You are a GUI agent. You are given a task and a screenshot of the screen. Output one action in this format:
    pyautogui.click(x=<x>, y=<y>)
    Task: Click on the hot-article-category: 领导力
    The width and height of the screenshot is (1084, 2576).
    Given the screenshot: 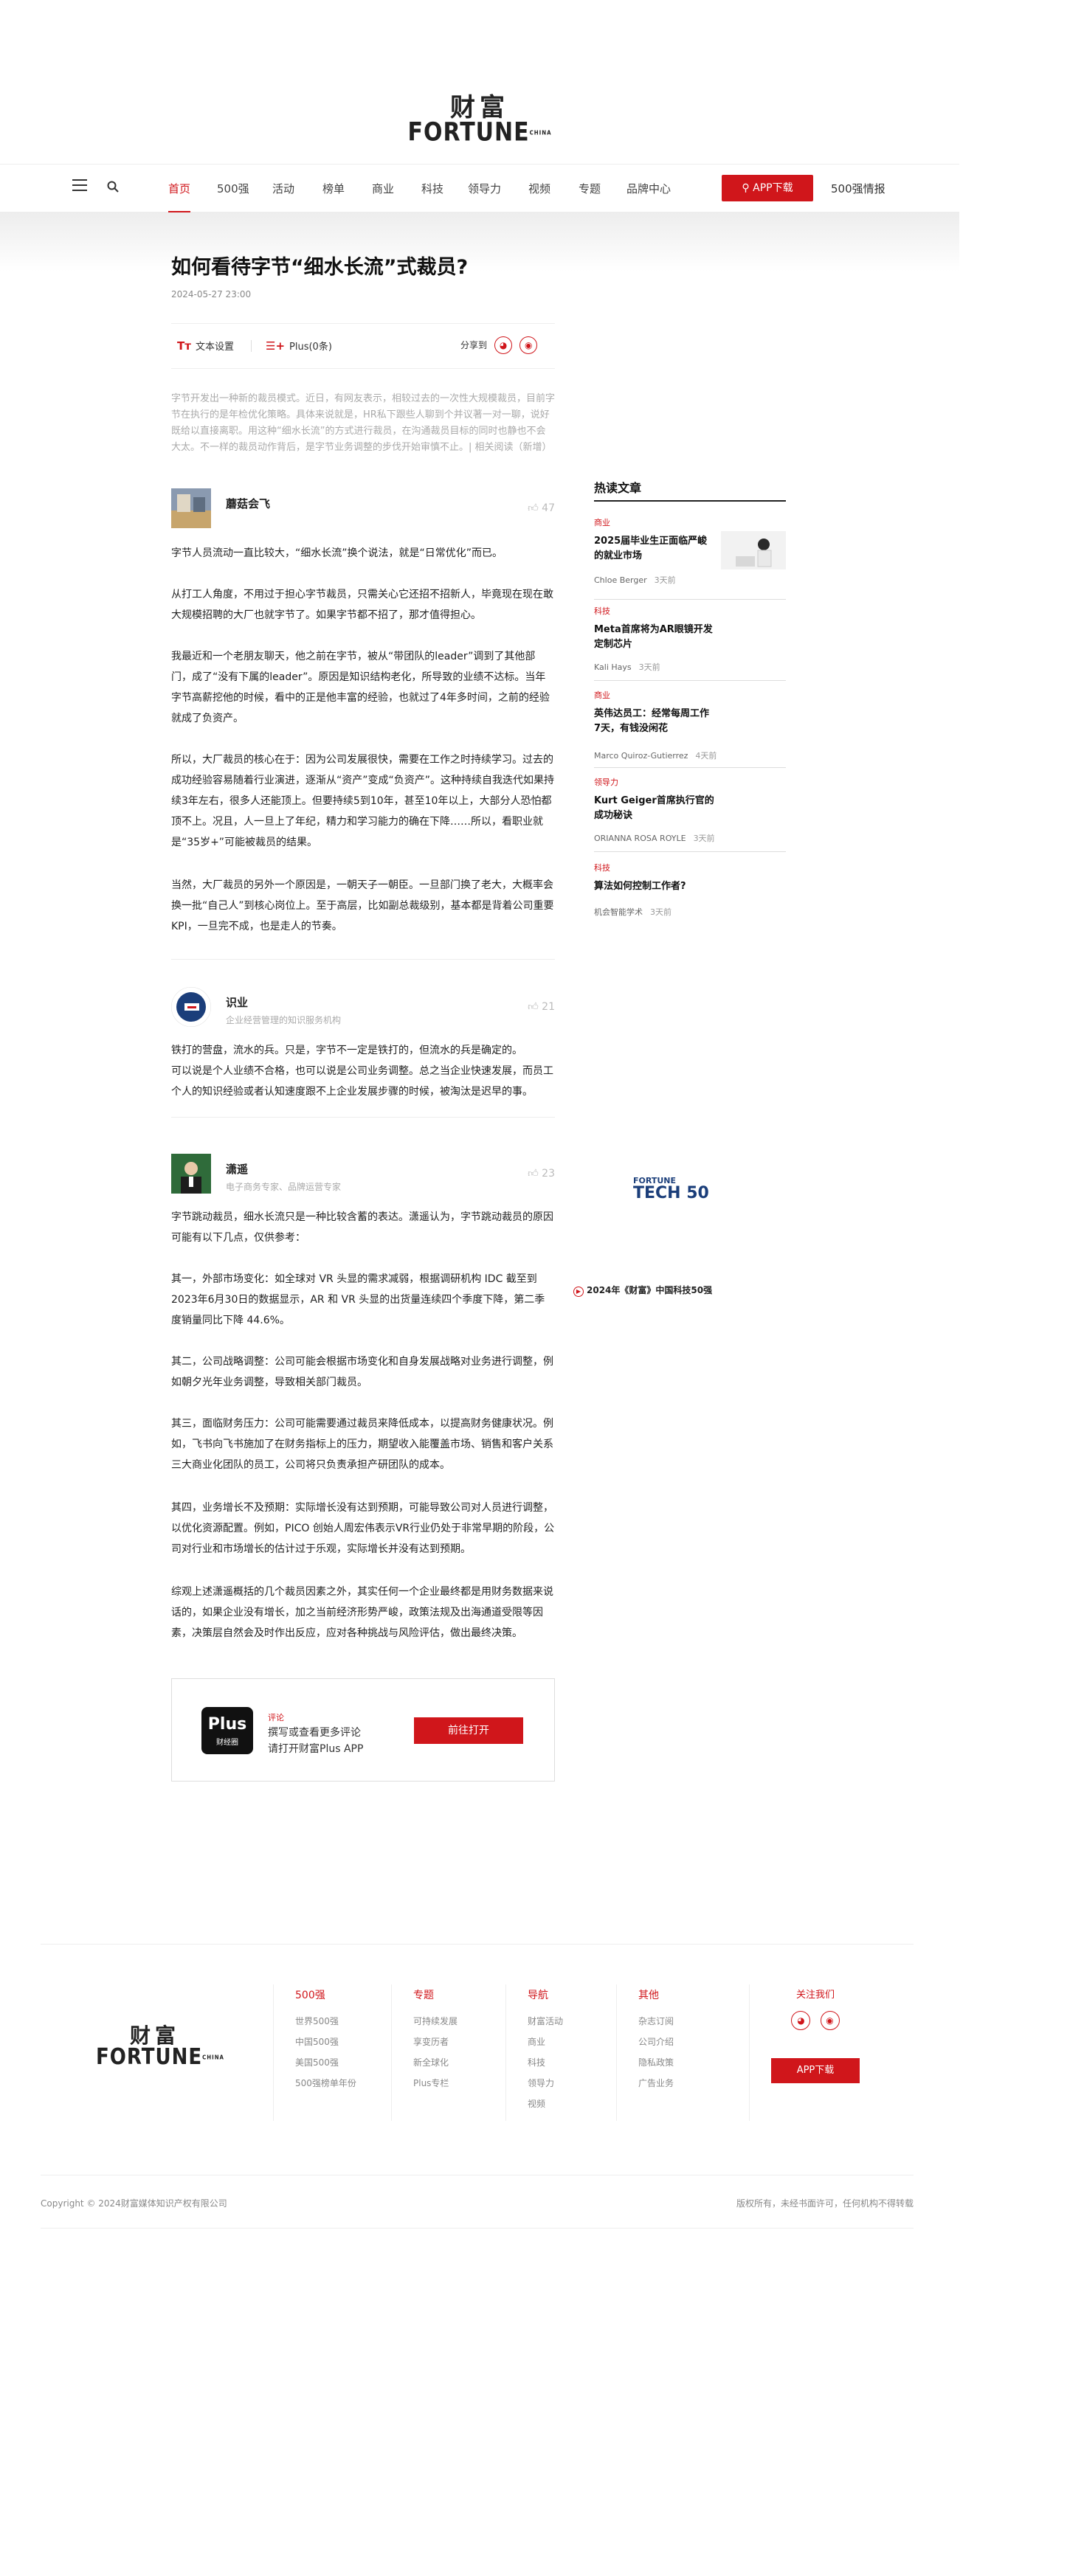 What is the action you would take?
    pyautogui.click(x=606, y=783)
    